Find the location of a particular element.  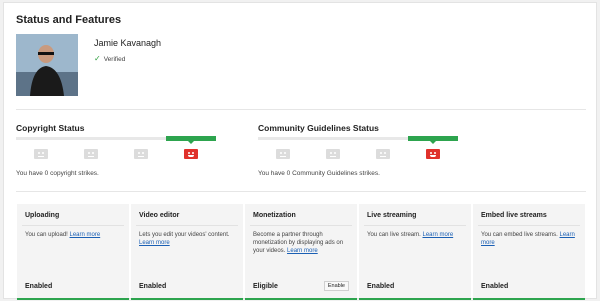

feature-description: You can embed live streams. Learn more is located at coordinates (529, 239).